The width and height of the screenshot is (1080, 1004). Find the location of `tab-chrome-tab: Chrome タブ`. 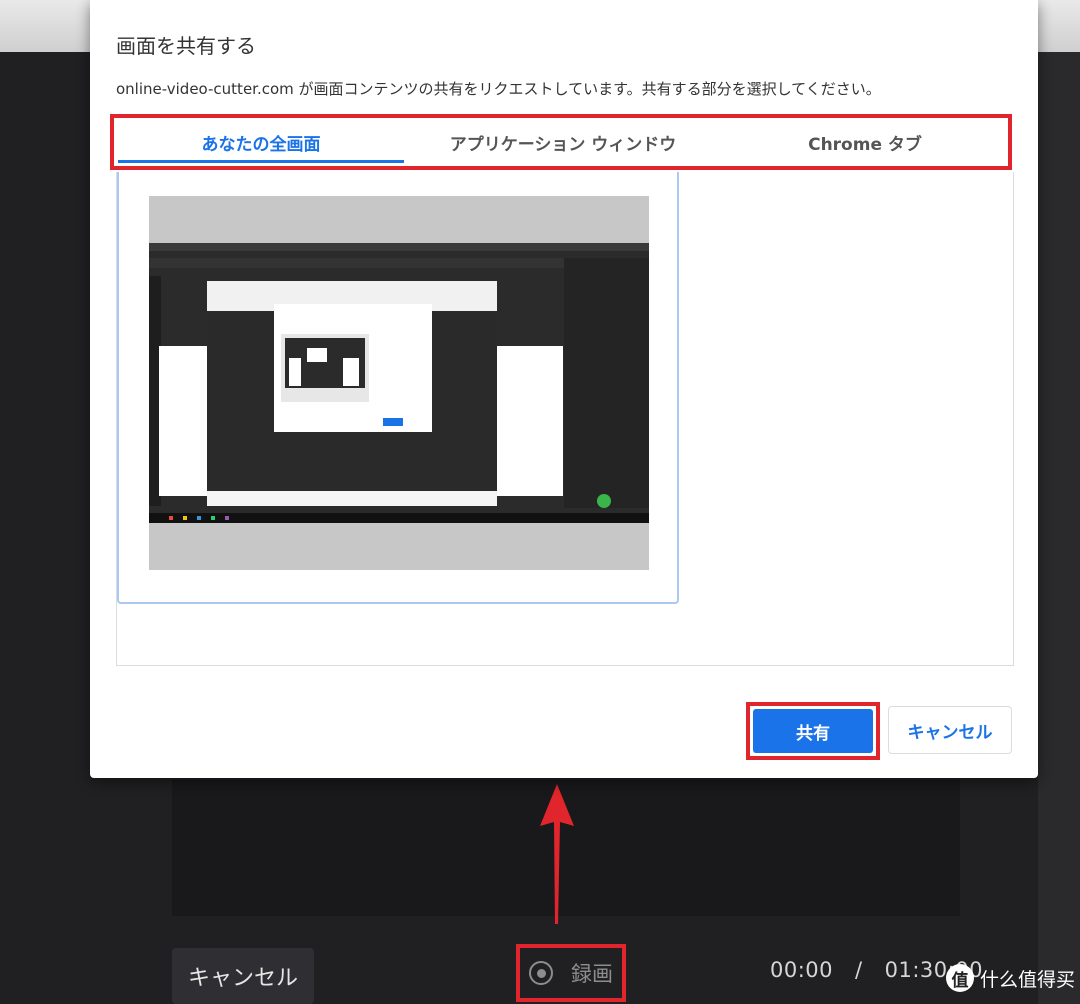

tab-chrome-tab: Chrome タブ is located at coordinates (865, 142).